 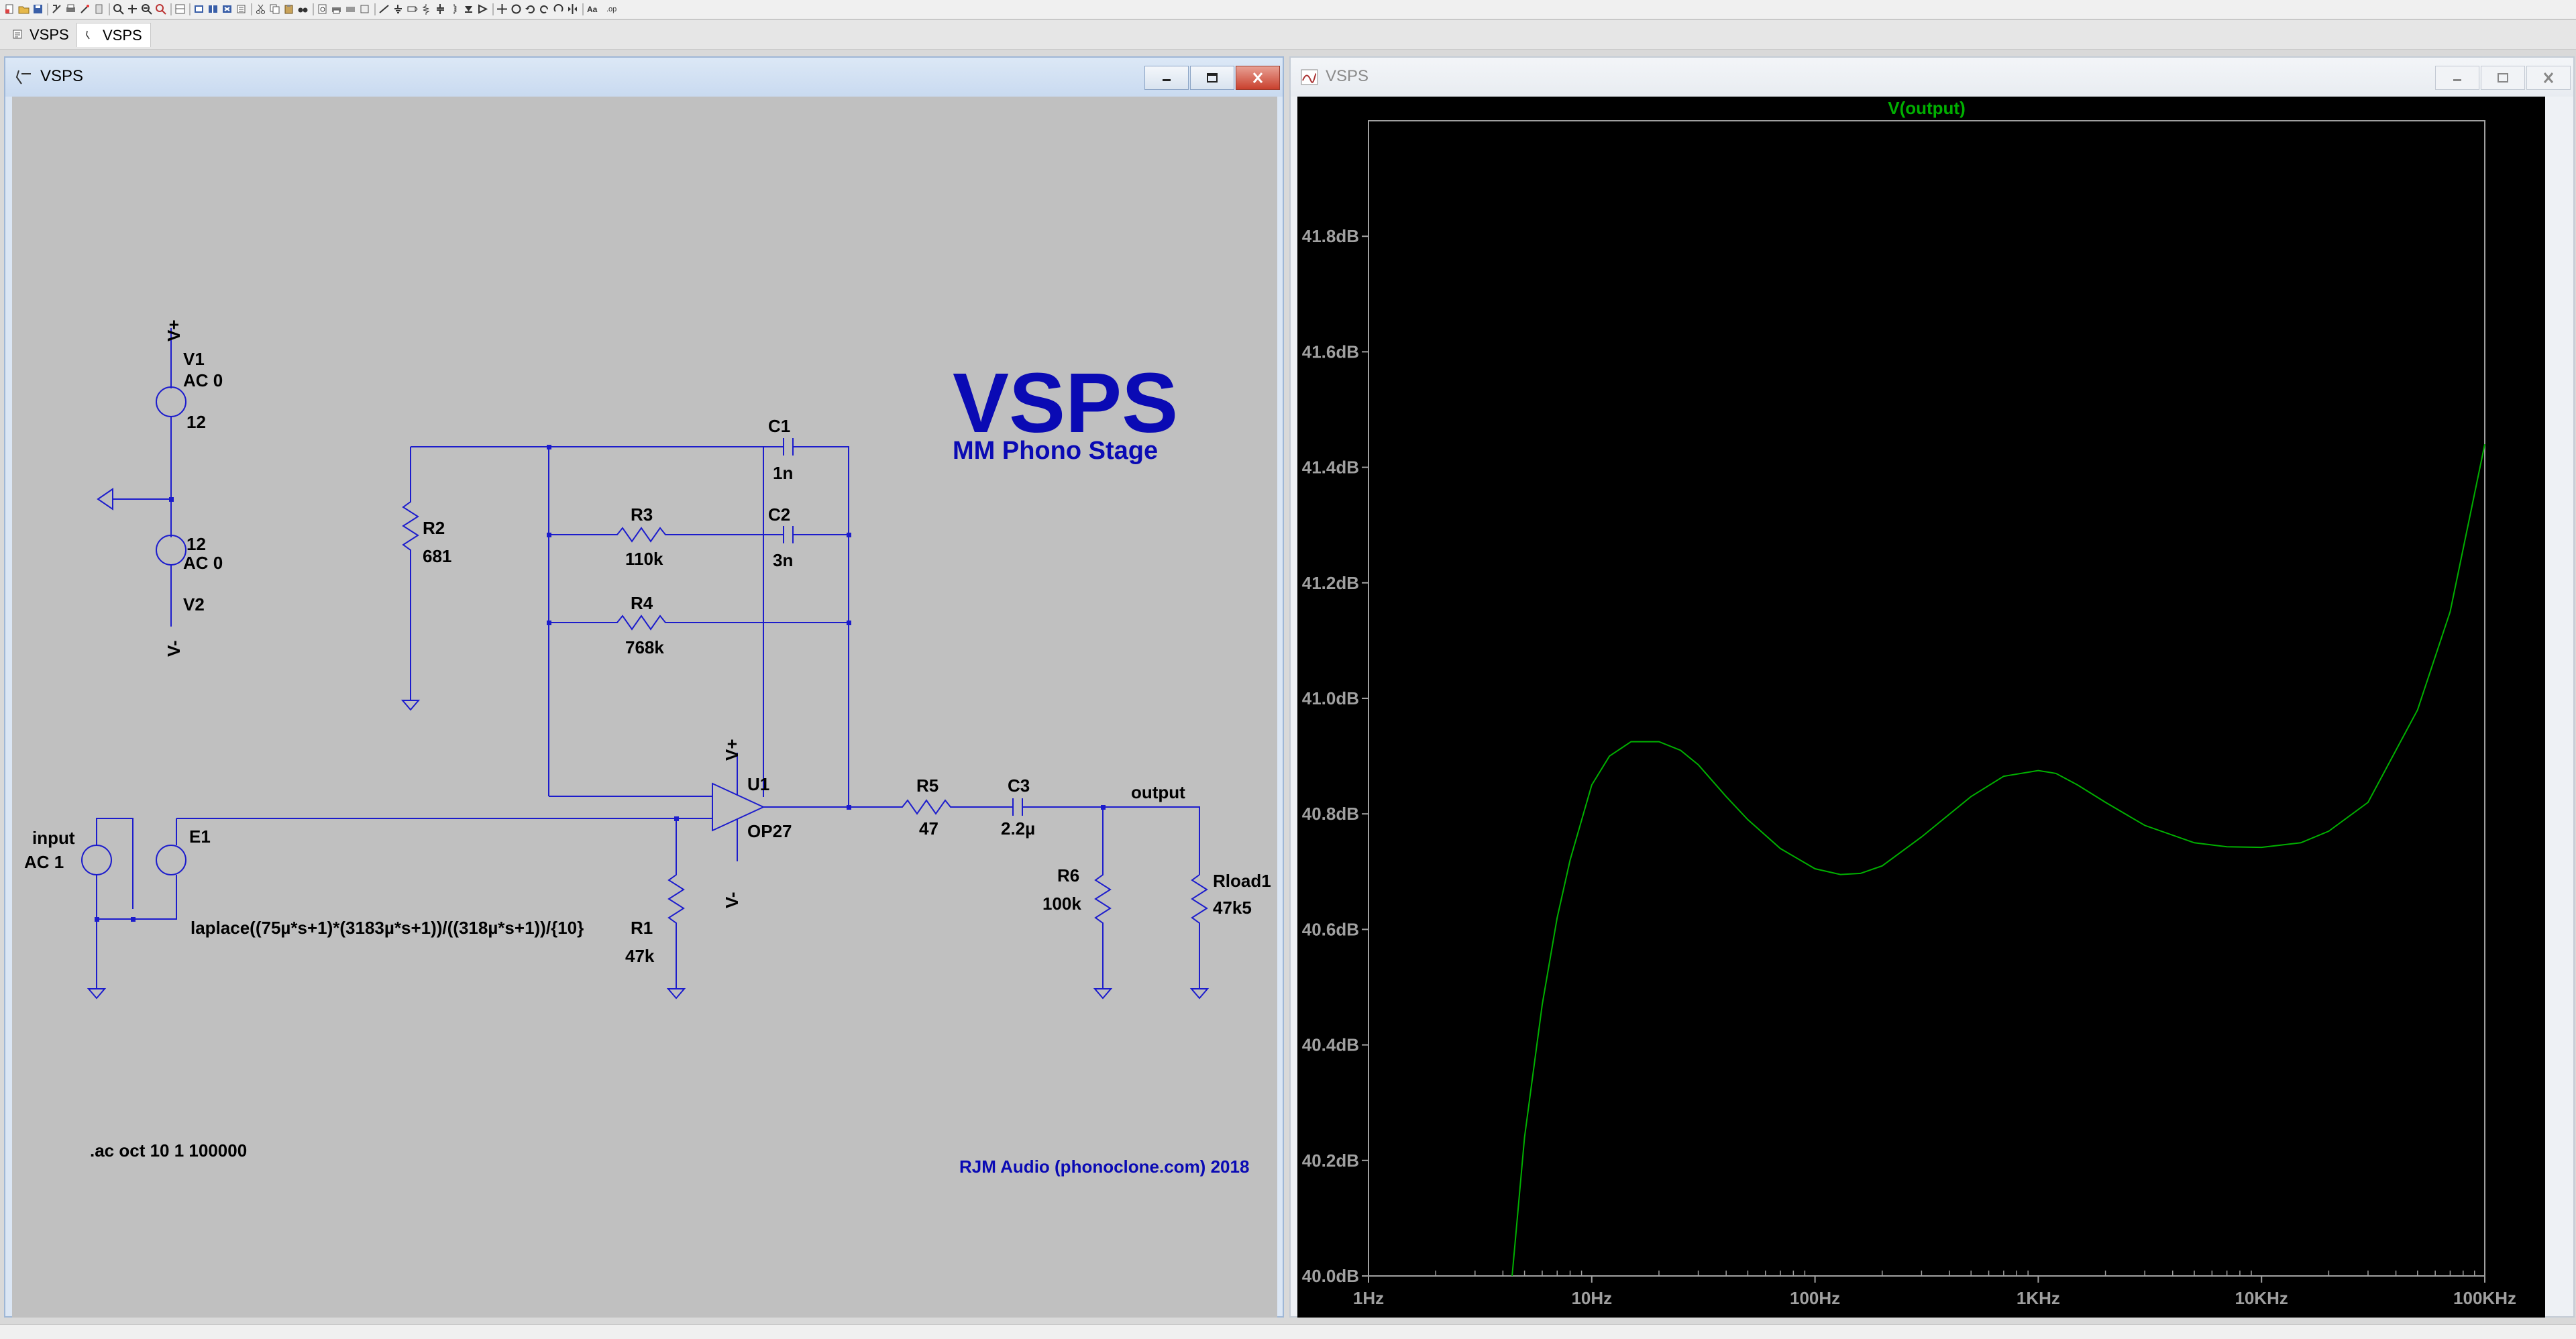 I want to click on r5-value: 47, so click(x=928, y=828).